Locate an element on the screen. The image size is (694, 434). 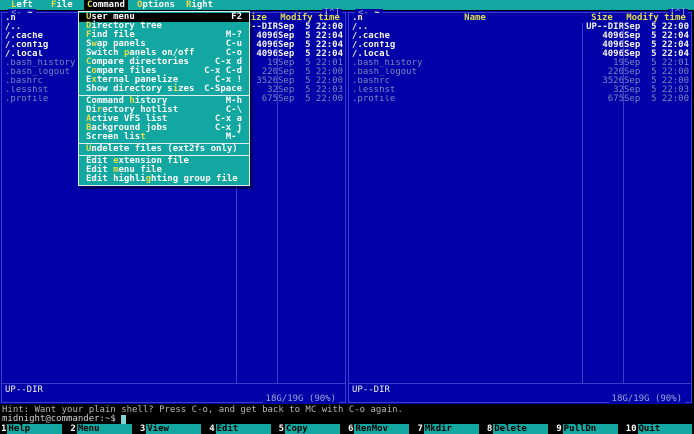
fn-key-8: 8 Delete is located at coordinates (520, 429).